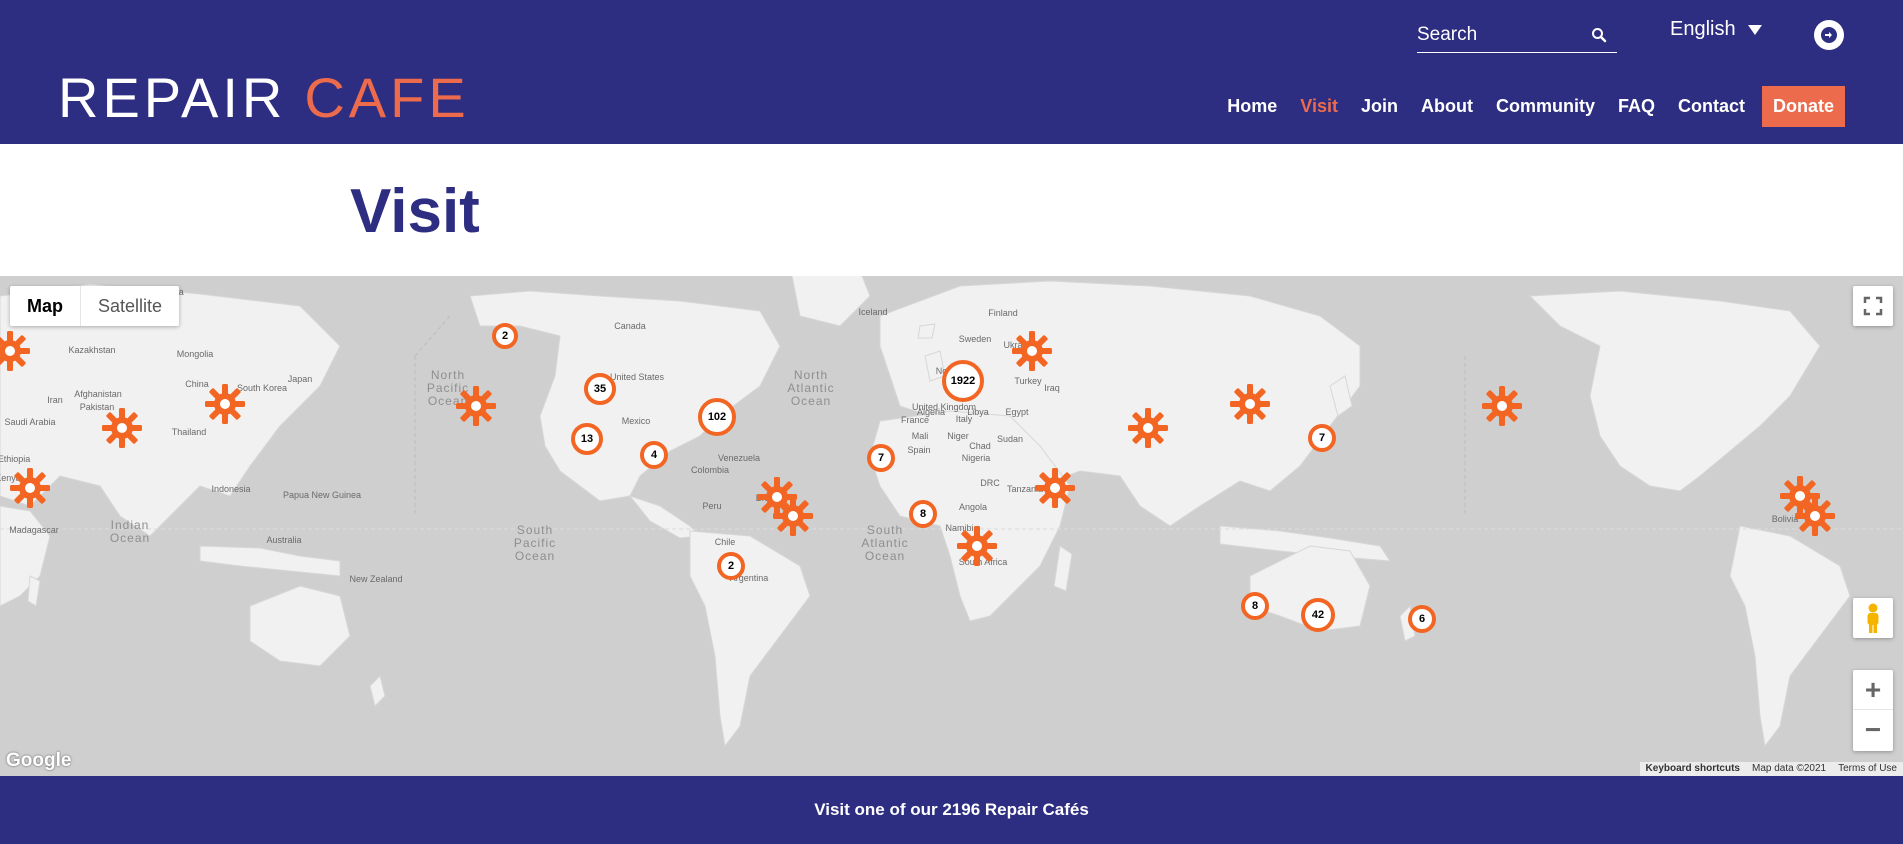 Image resolution: width=1903 pixels, height=844 pixels. I want to click on logo-word-cafe: CAFE, so click(387, 97).